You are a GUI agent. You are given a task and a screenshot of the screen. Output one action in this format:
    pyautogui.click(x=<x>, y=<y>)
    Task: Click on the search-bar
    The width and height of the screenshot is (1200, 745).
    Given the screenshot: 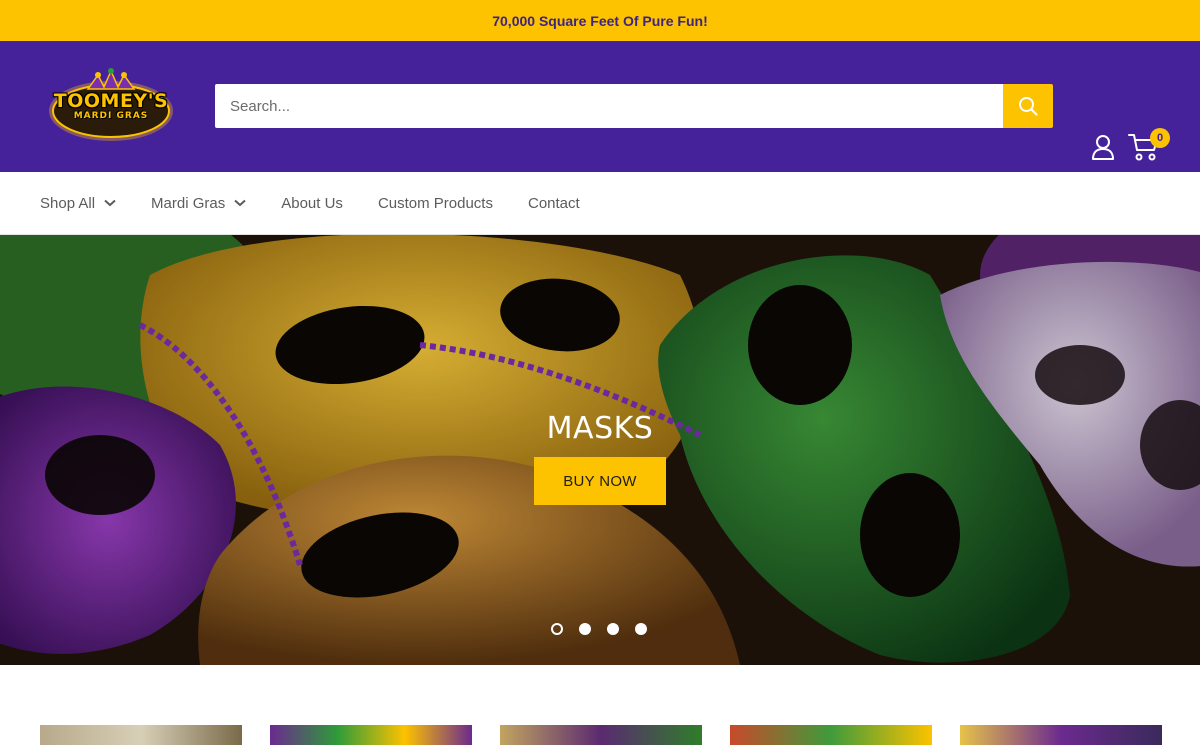 What is the action you would take?
    pyautogui.click(x=634, y=106)
    